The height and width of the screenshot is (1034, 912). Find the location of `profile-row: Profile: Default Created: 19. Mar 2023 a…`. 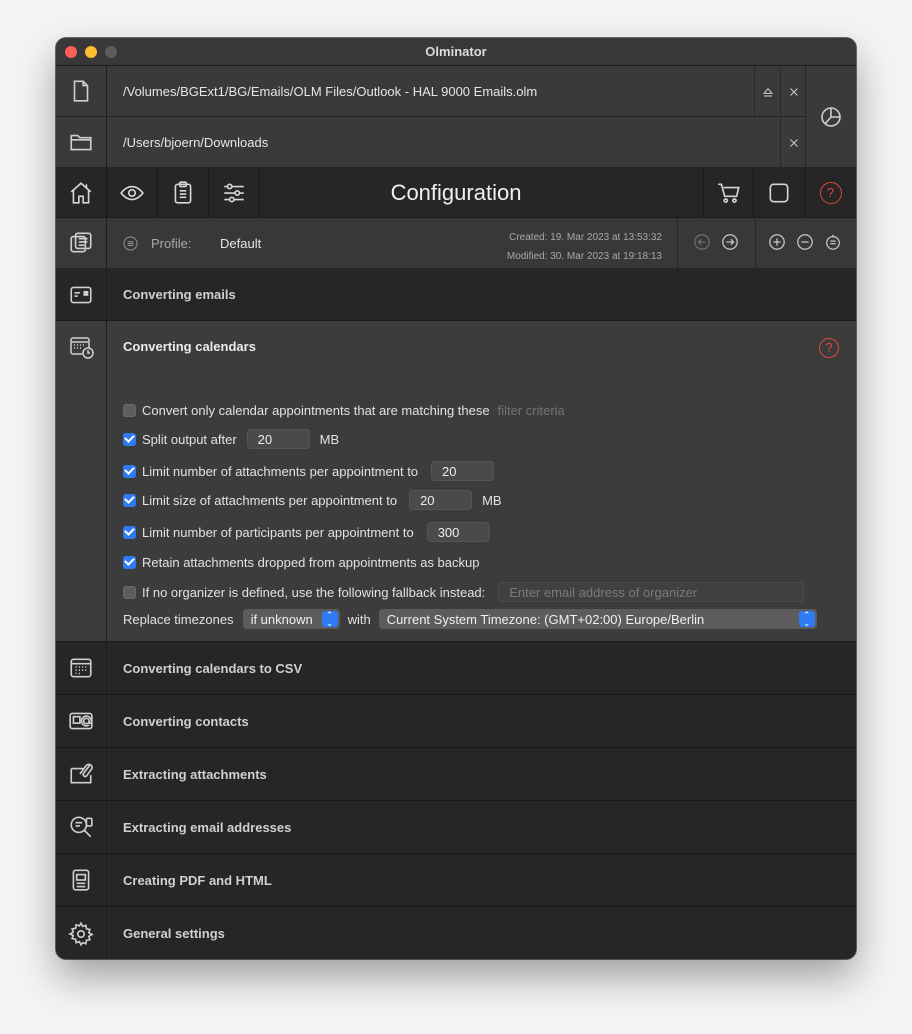

profile-row: Profile: Default Created: 19. Mar 2023 a… is located at coordinates (456, 243).